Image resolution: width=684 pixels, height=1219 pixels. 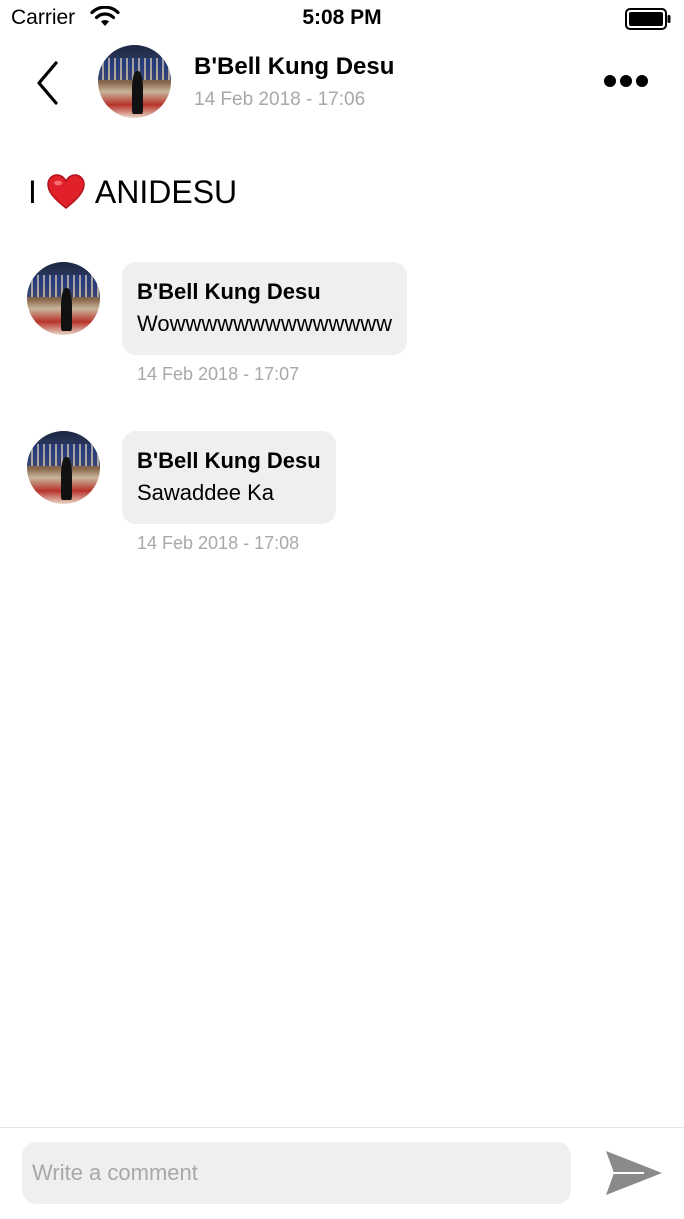 I want to click on comment-text: Wowwwwwwwwwwwwww, so click(x=265, y=323).